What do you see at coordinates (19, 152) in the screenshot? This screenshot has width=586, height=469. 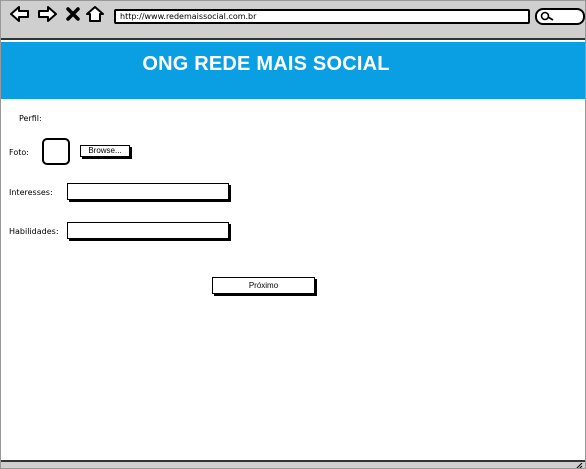 I see `photo-label: Foto:` at bounding box center [19, 152].